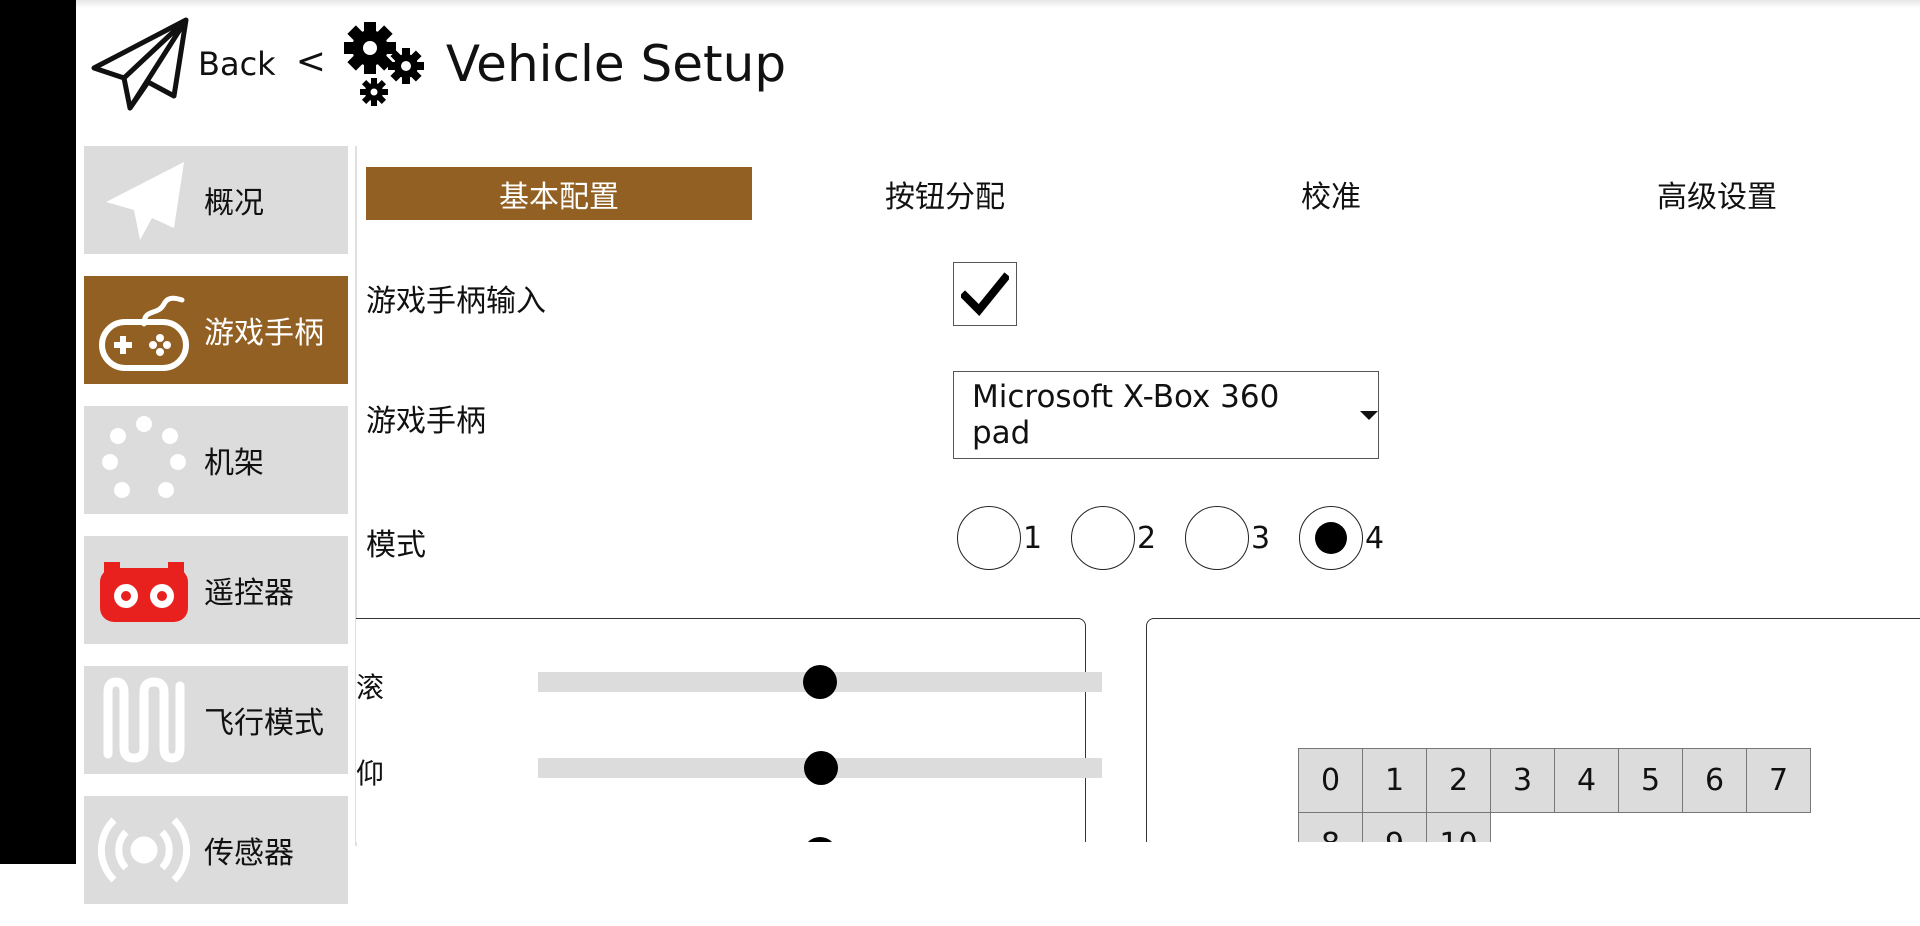  Describe the element at coordinates (234, 463) in the screenshot. I see `sidebar-item-label: 机架` at that location.